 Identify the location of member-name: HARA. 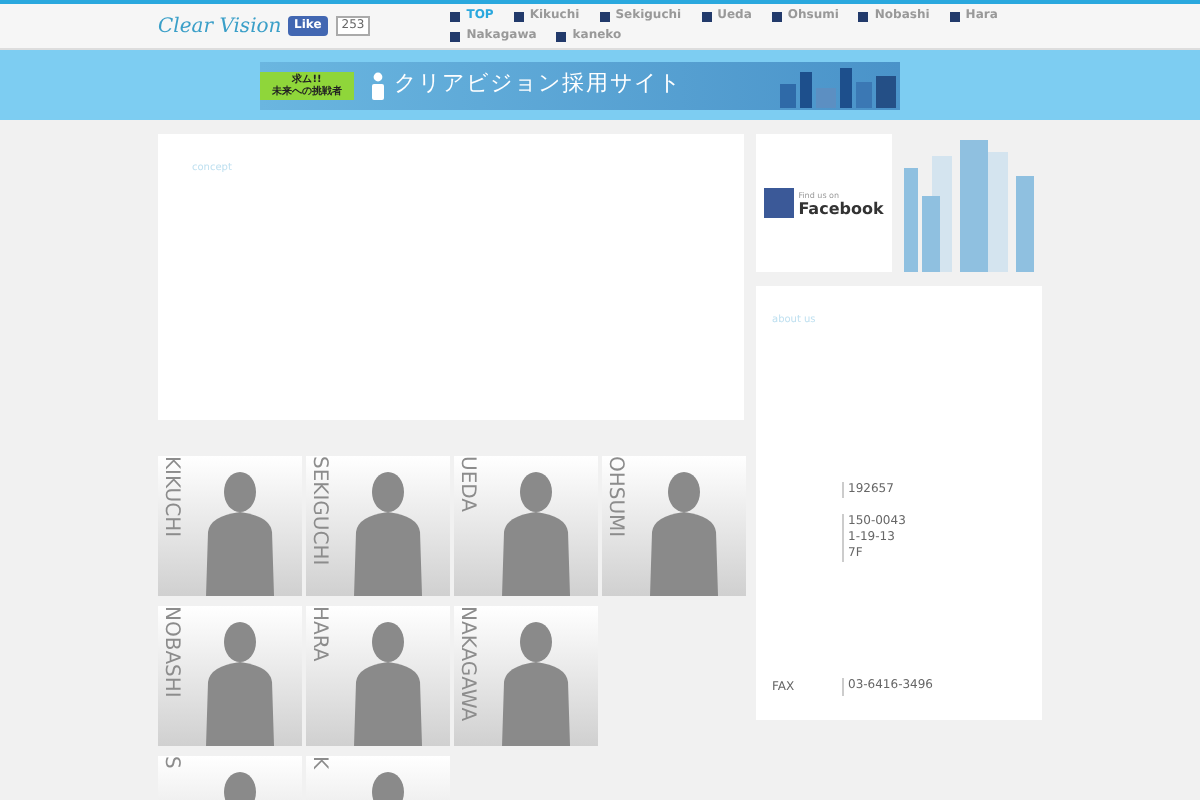
(318, 636).